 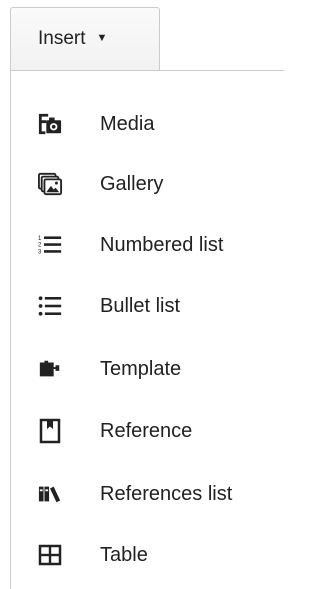 What do you see at coordinates (50, 245) in the screenshot?
I see `numbered-list-icon: 1 2 3` at bounding box center [50, 245].